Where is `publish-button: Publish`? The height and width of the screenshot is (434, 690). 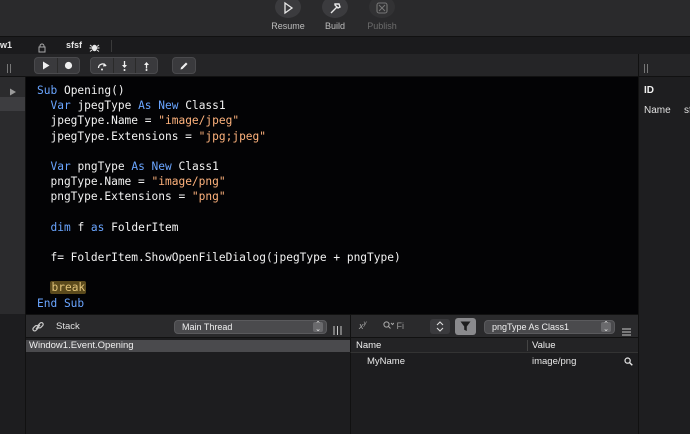
publish-button: Publish is located at coordinates (382, 18).